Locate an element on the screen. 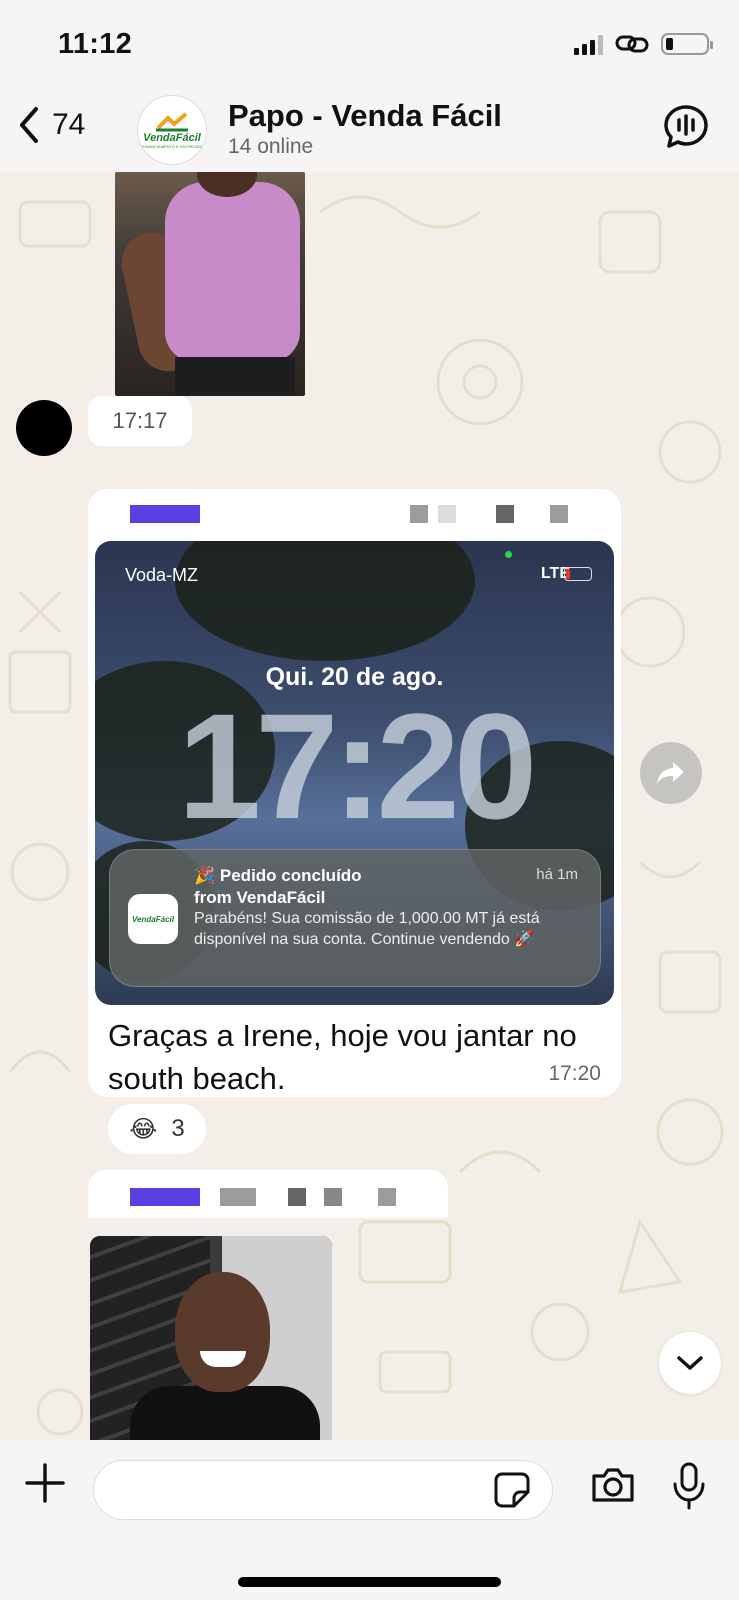 The width and height of the screenshot is (739, 1600). carrier-label: Voda-MZ is located at coordinates (162, 575).